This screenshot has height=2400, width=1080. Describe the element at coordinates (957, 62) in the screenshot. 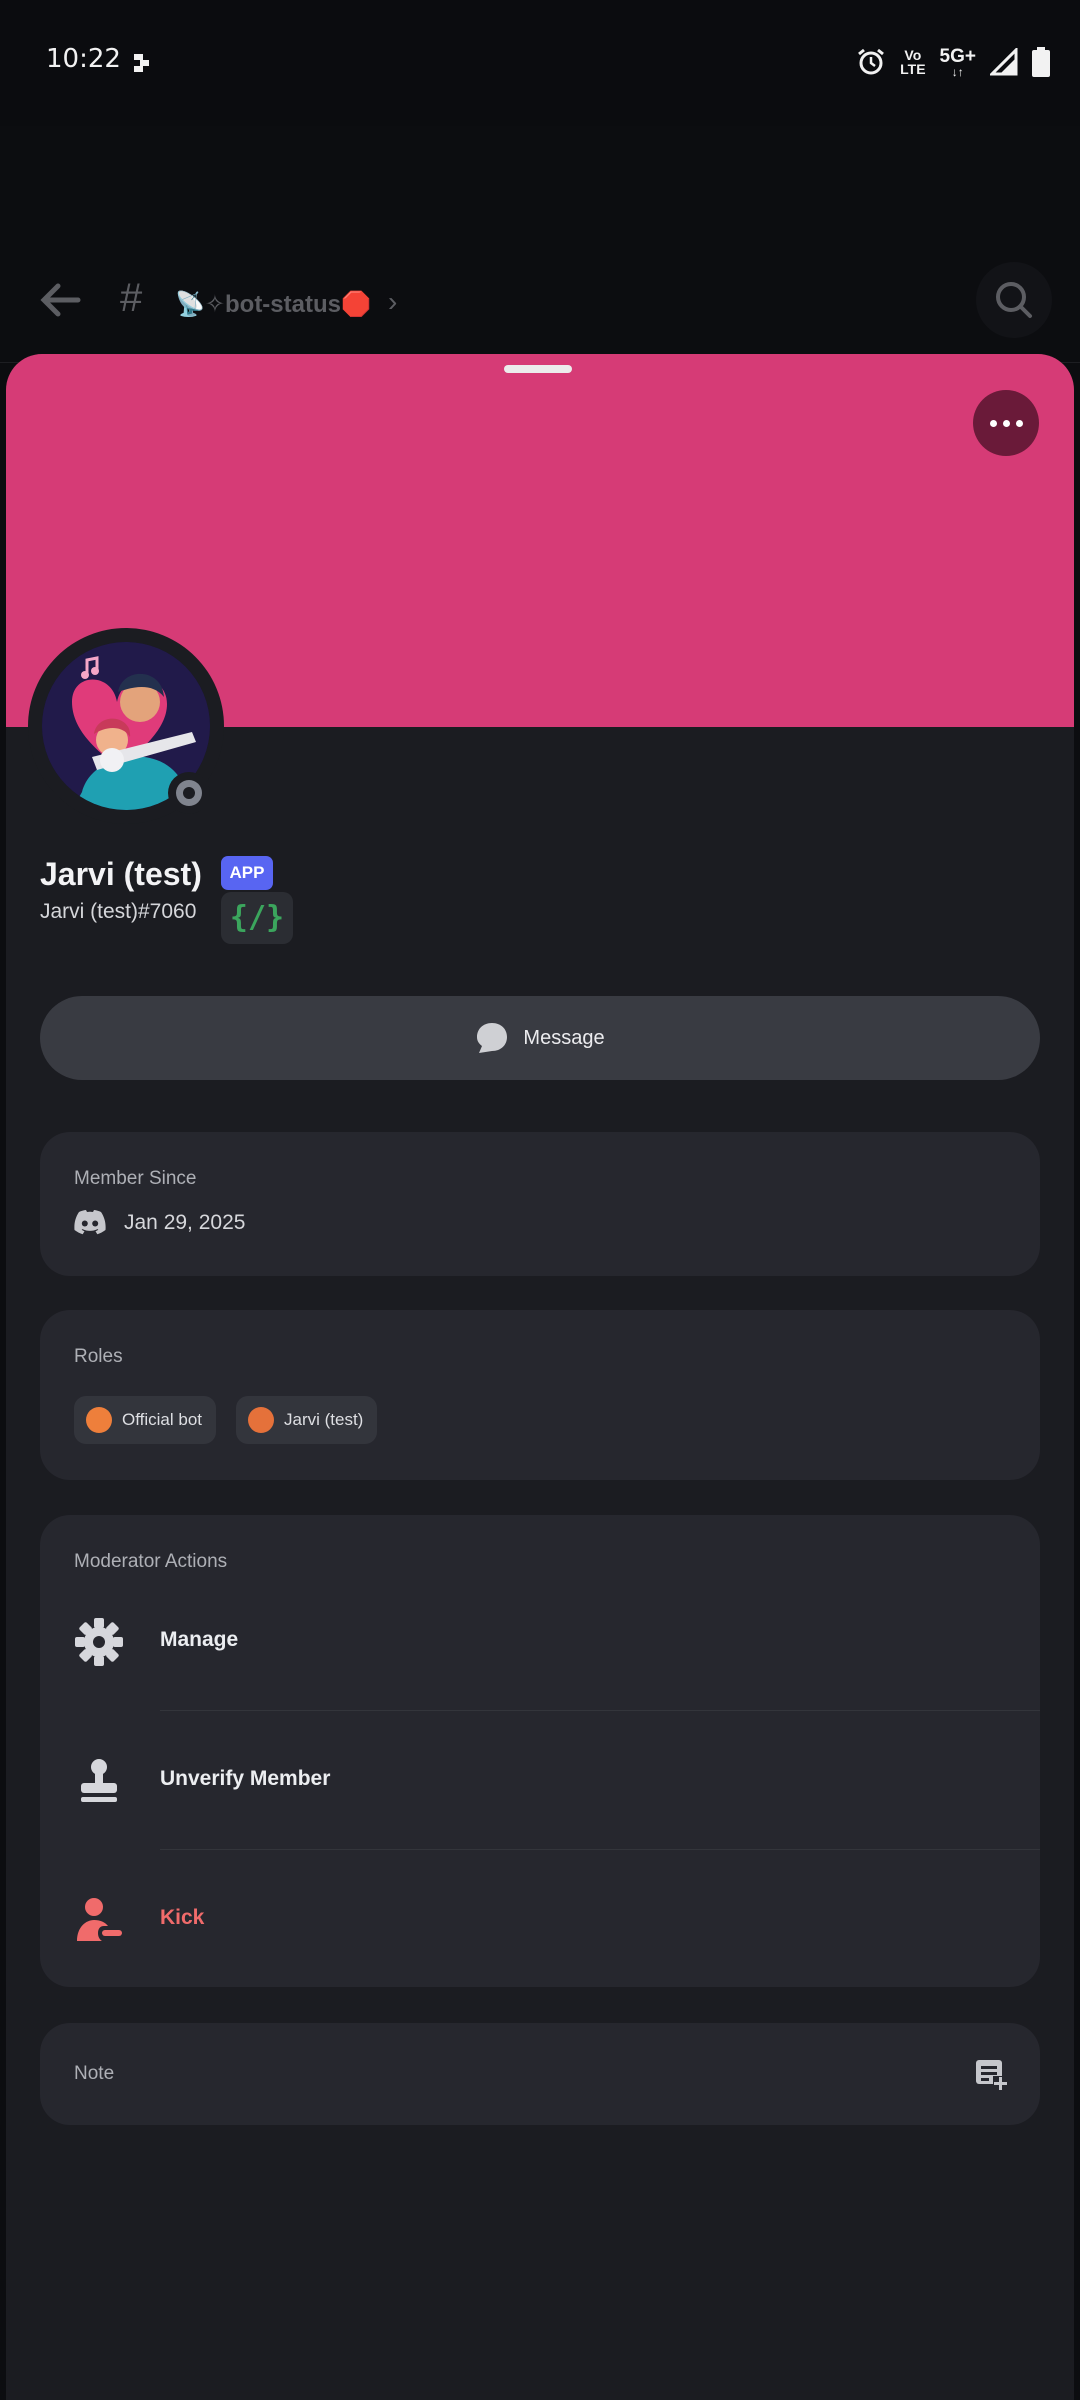

I see `network-type-indicator: 5G+ ↓↑` at that location.